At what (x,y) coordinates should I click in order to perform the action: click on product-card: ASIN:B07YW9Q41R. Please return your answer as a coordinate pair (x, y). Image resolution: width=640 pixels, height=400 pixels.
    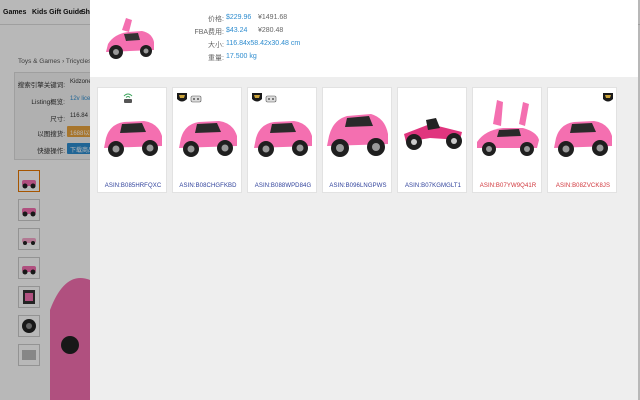
    Looking at the image, I should click on (507, 140).